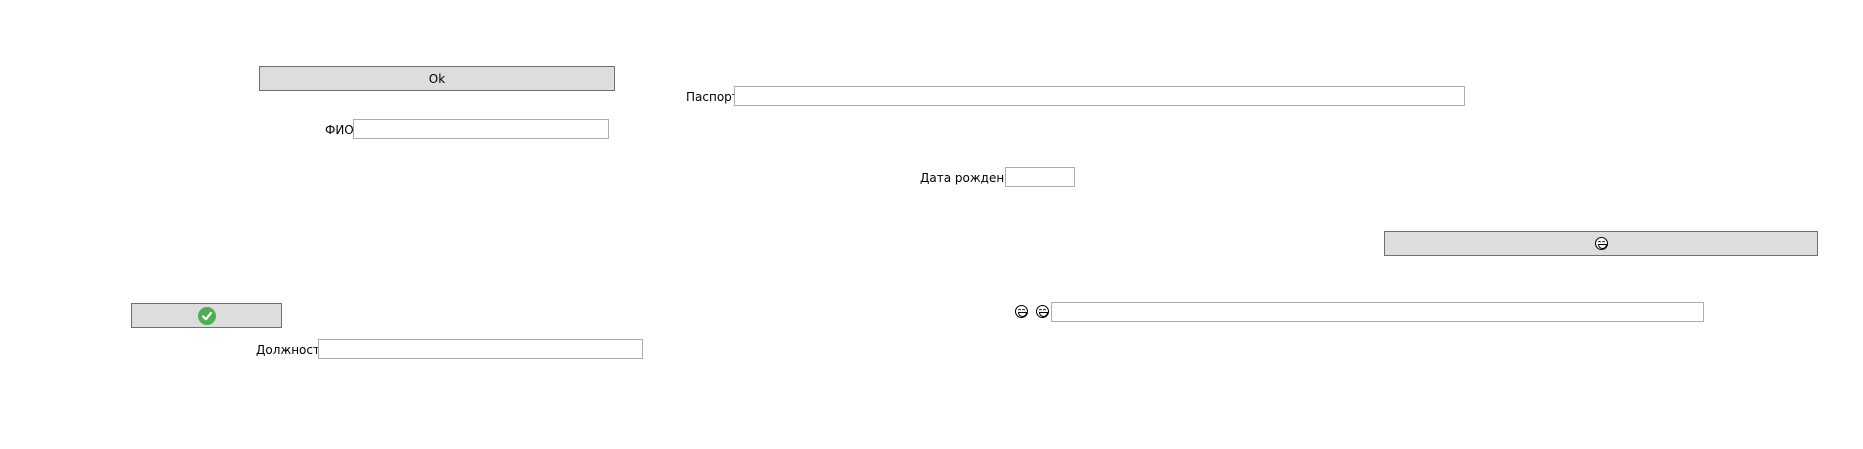 The width and height of the screenshot is (1863, 449). I want to click on position-label: Должность, so click(292, 350).